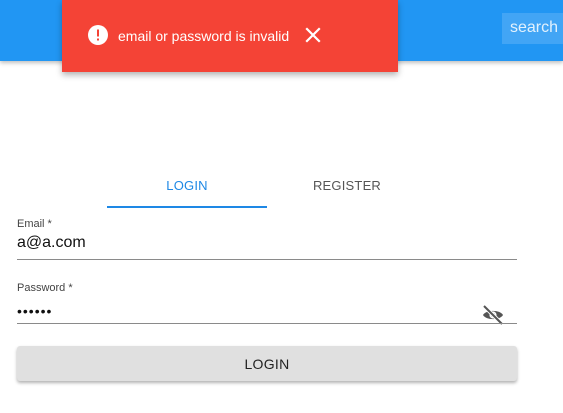 The width and height of the screenshot is (563, 413). Describe the element at coordinates (187, 189) in the screenshot. I see `tab-login: LOGIN` at that location.